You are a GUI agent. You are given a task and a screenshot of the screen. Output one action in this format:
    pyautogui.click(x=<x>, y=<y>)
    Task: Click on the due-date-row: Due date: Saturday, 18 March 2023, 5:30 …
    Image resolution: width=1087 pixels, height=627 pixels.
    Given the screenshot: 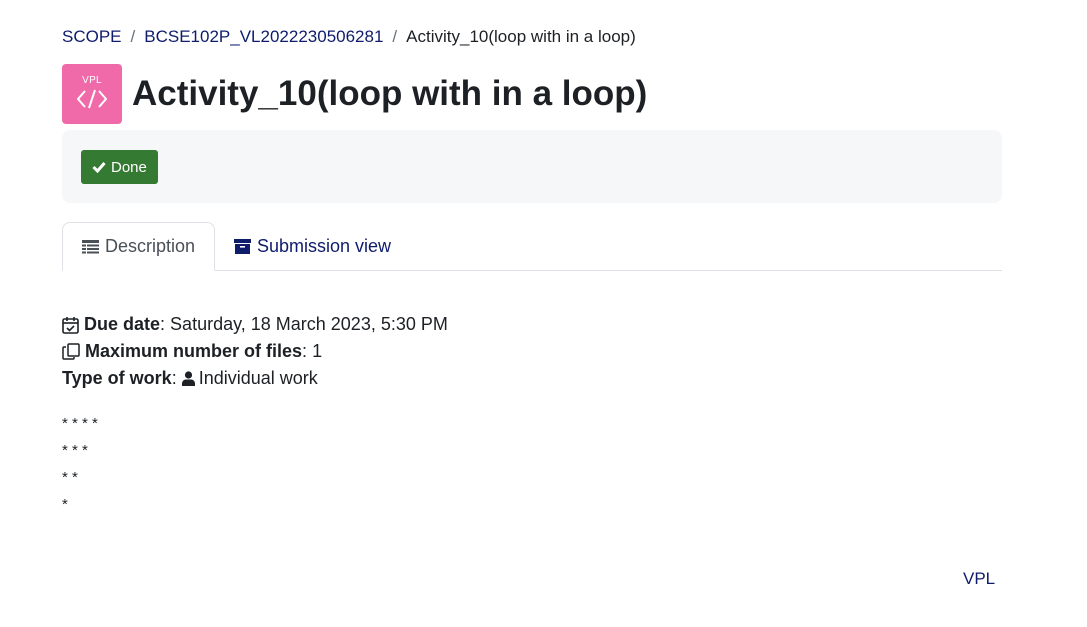 What is the action you would take?
    pyautogui.click(x=255, y=324)
    